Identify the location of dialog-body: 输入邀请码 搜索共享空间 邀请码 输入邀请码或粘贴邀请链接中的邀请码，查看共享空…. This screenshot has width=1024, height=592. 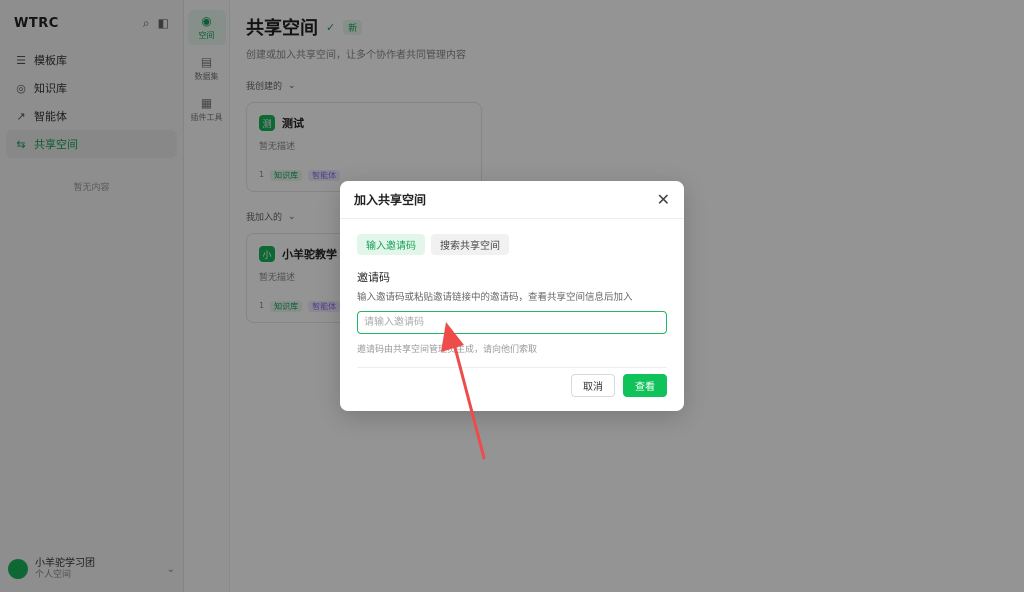
(512, 293).